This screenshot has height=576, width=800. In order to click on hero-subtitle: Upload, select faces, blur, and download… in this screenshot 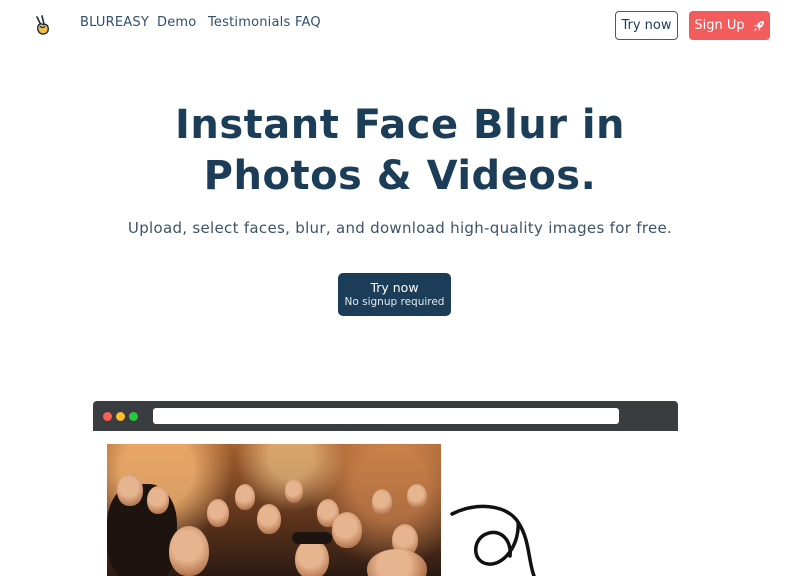, I will do `click(400, 228)`.